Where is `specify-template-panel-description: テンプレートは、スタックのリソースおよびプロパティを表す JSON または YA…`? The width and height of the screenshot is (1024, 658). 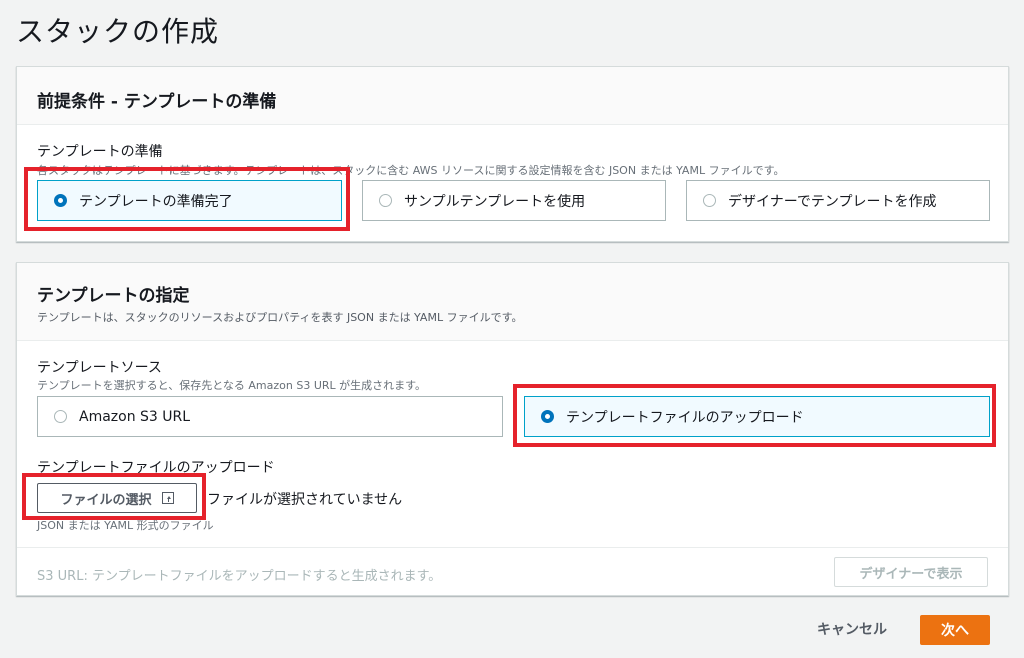 specify-template-panel-description: テンプレートは、スタックのリソースおよびプロパティを表す JSON または YA… is located at coordinates (280, 317).